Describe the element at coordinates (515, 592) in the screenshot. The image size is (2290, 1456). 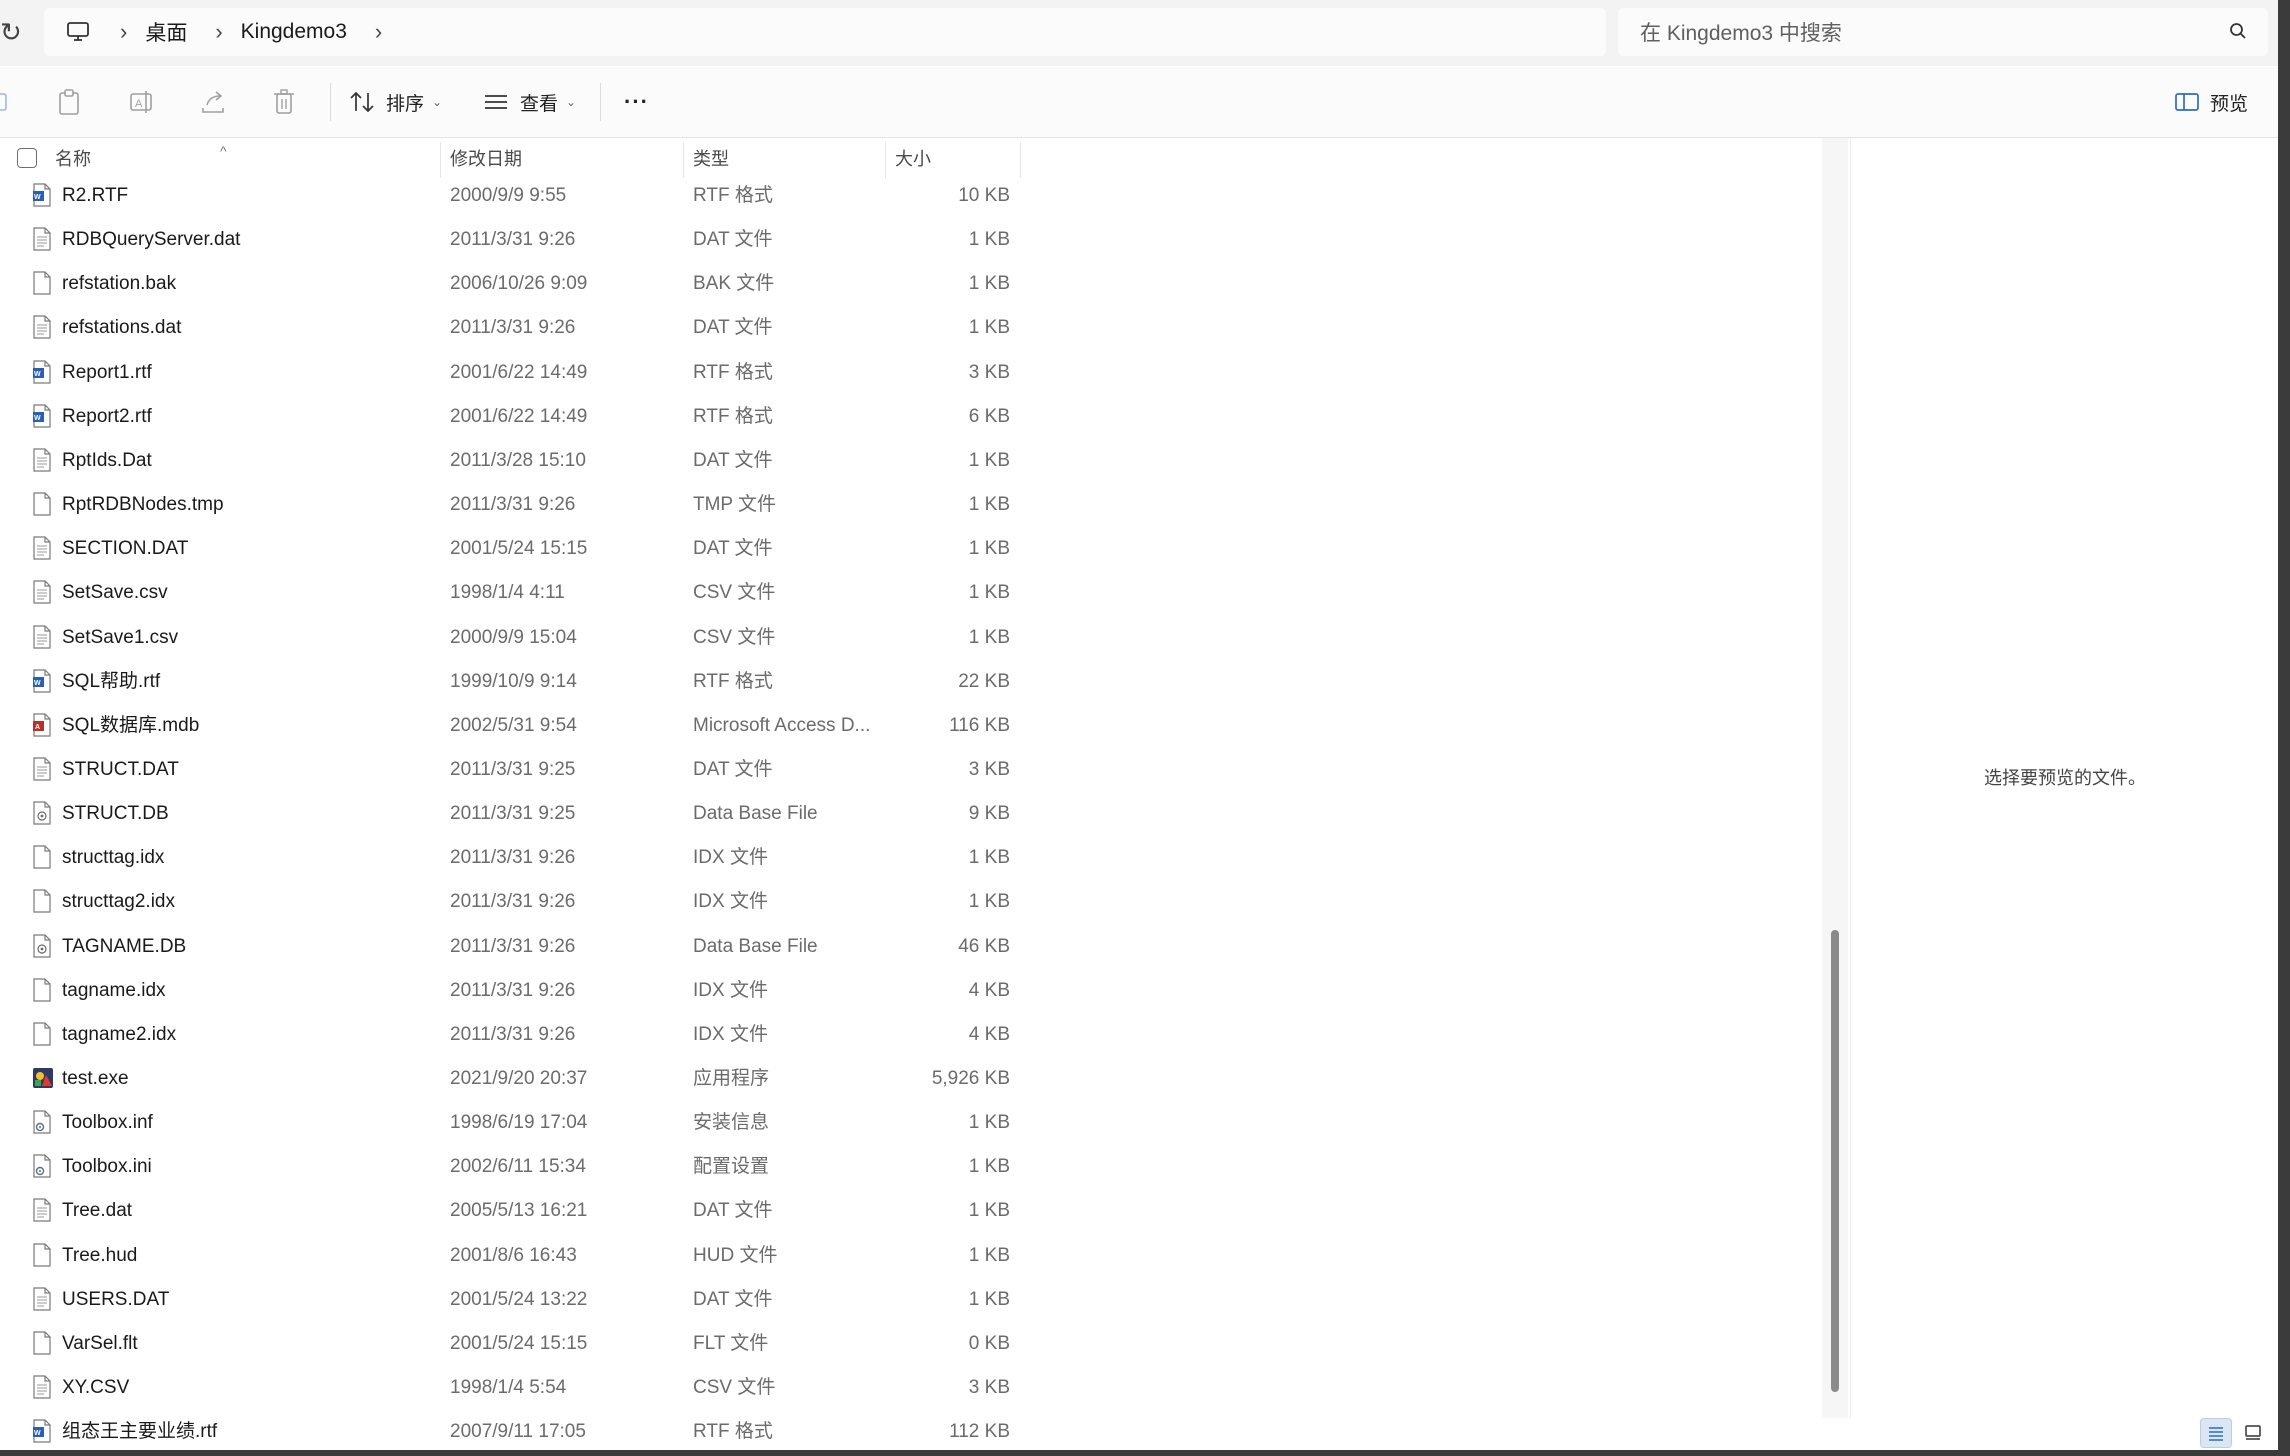
I see `file-row: SetSave.csv 1998/1/4 4:11 CSV 文件 1 KB` at that location.